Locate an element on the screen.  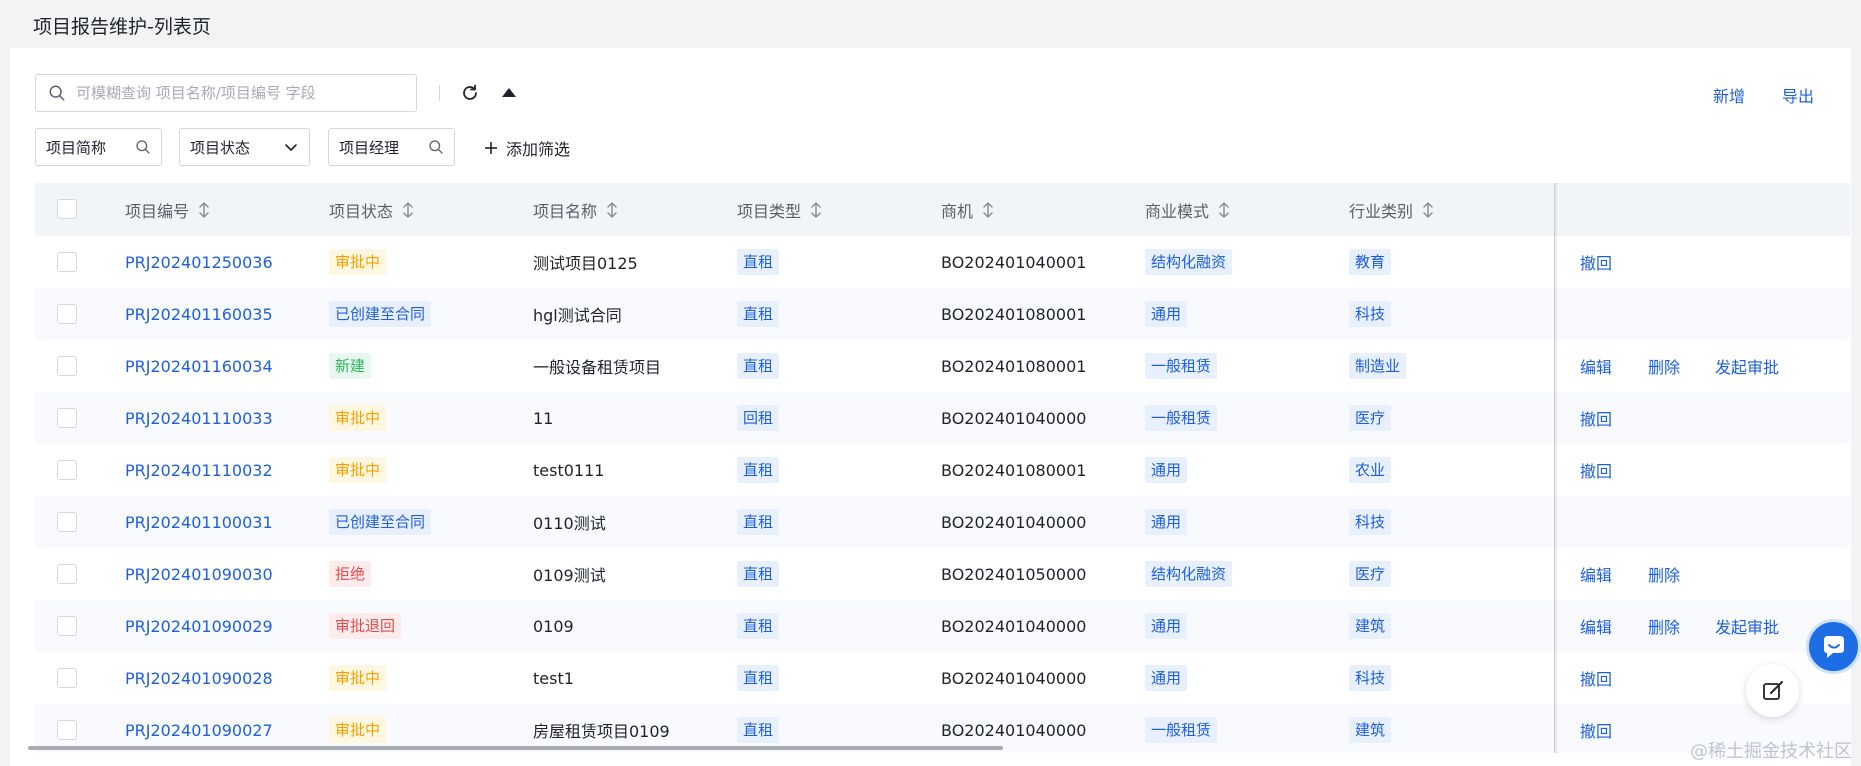
refresh-icon is located at coordinates (470, 93).